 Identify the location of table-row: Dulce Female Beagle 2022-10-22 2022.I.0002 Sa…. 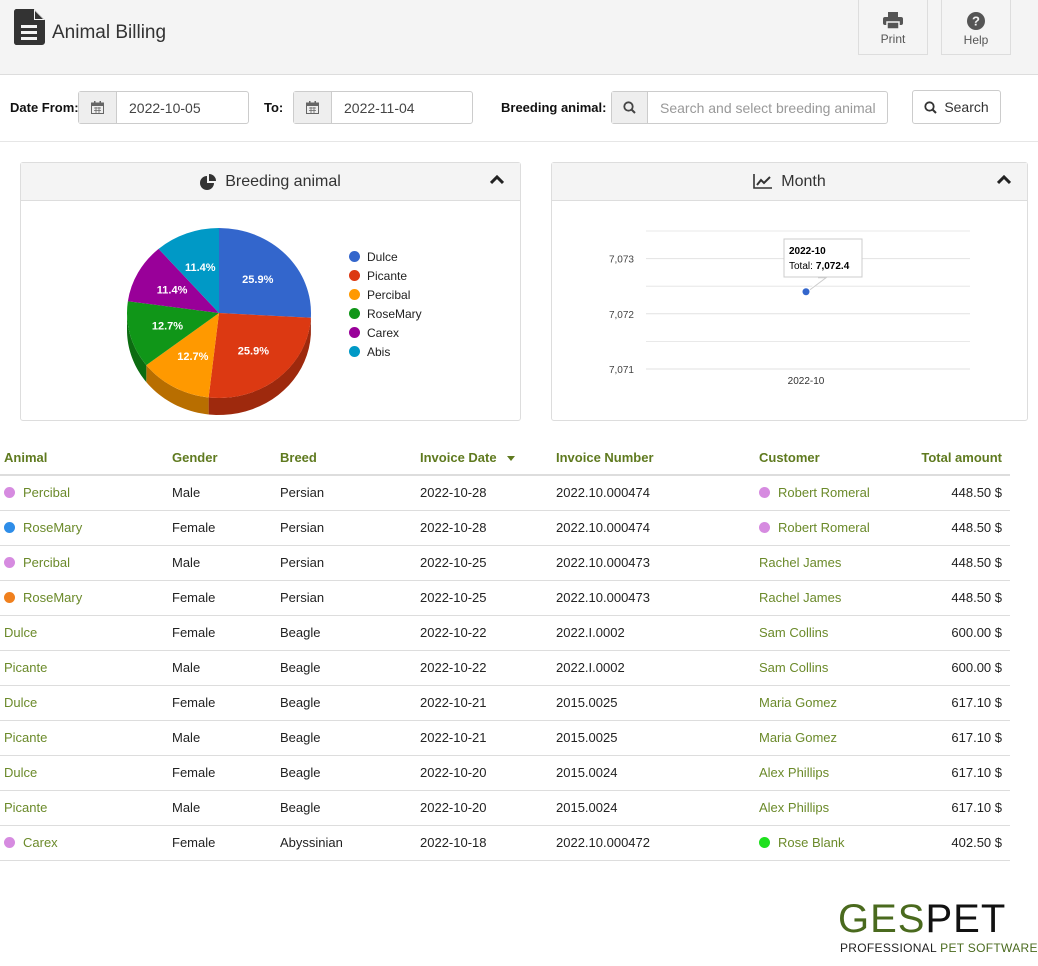
(505, 633).